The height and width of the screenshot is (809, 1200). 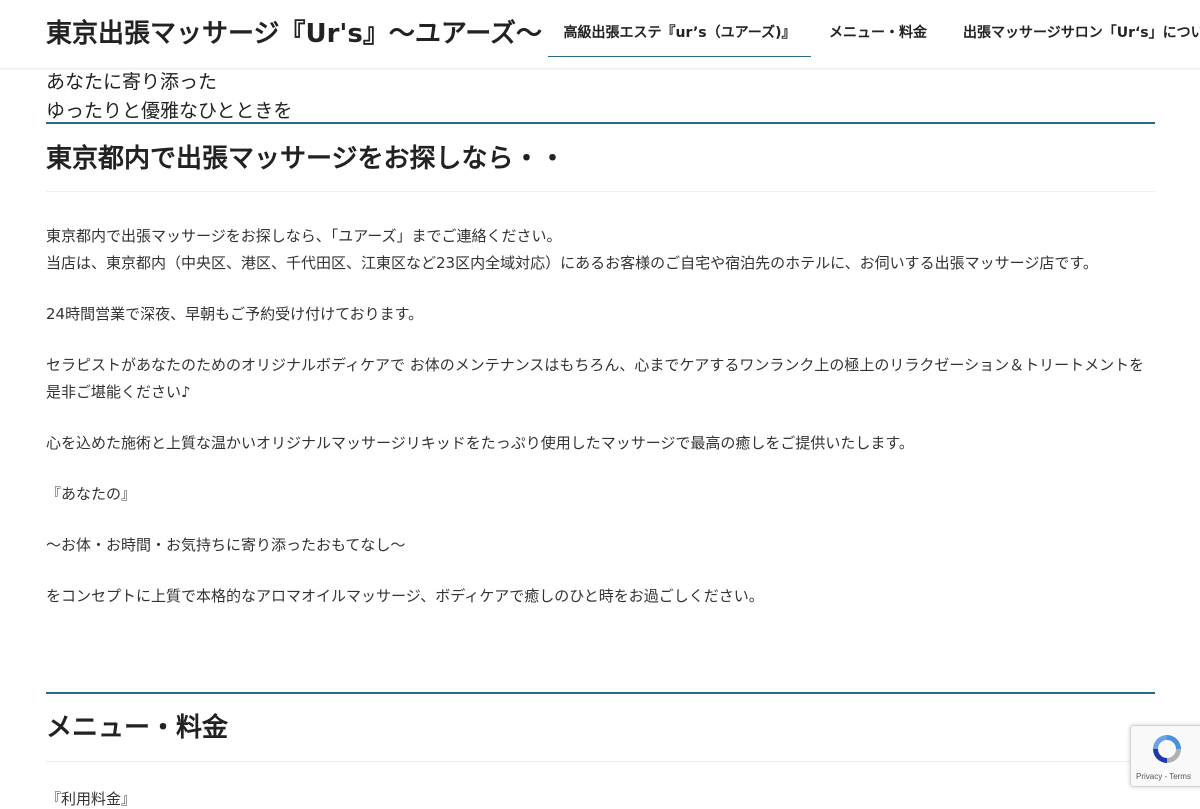 What do you see at coordinates (600, 96) in the screenshot?
I see `hero-tagline: あなたに寄り添った ゆったりと優雅なひとときを` at bounding box center [600, 96].